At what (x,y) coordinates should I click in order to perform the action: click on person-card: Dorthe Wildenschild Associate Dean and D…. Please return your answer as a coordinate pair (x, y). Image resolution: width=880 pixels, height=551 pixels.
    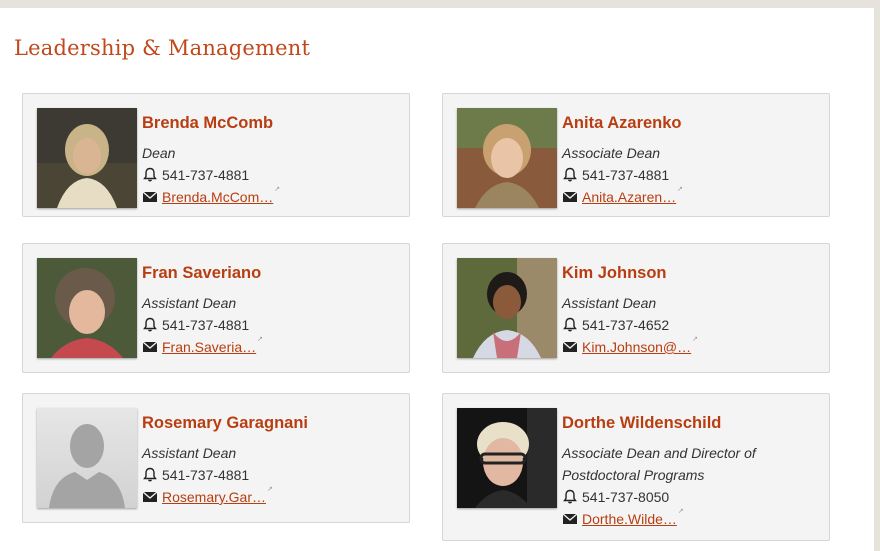
    Looking at the image, I should click on (636, 467).